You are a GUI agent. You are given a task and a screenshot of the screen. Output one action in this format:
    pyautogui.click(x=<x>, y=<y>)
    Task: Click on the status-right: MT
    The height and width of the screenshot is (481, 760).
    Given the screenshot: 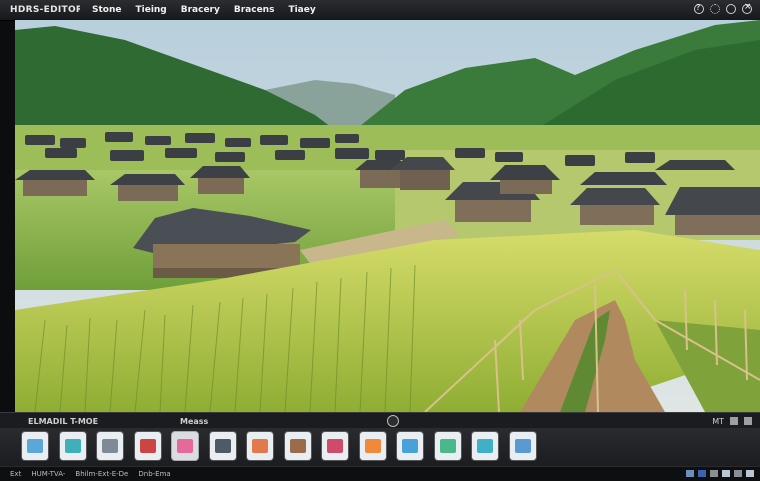 What is the action you would take?
    pyautogui.click(x=732, y=421)
    